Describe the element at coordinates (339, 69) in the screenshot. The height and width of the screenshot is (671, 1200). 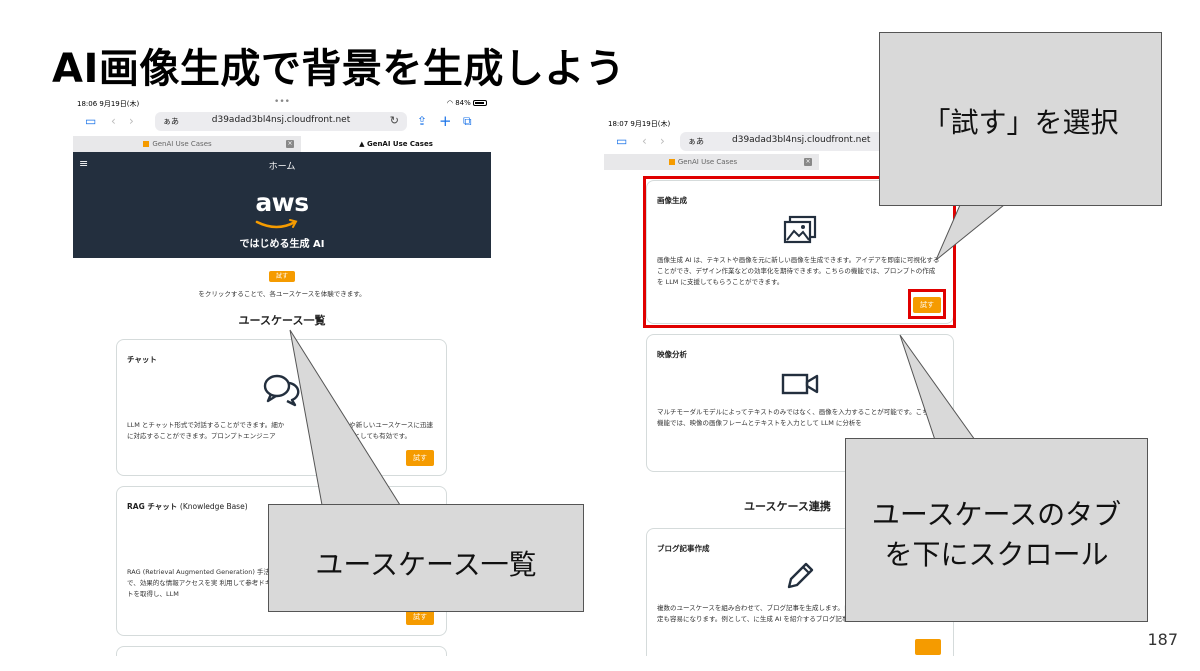
I see `slide-title: AI画像生成で背景を生成しよう` at that location.